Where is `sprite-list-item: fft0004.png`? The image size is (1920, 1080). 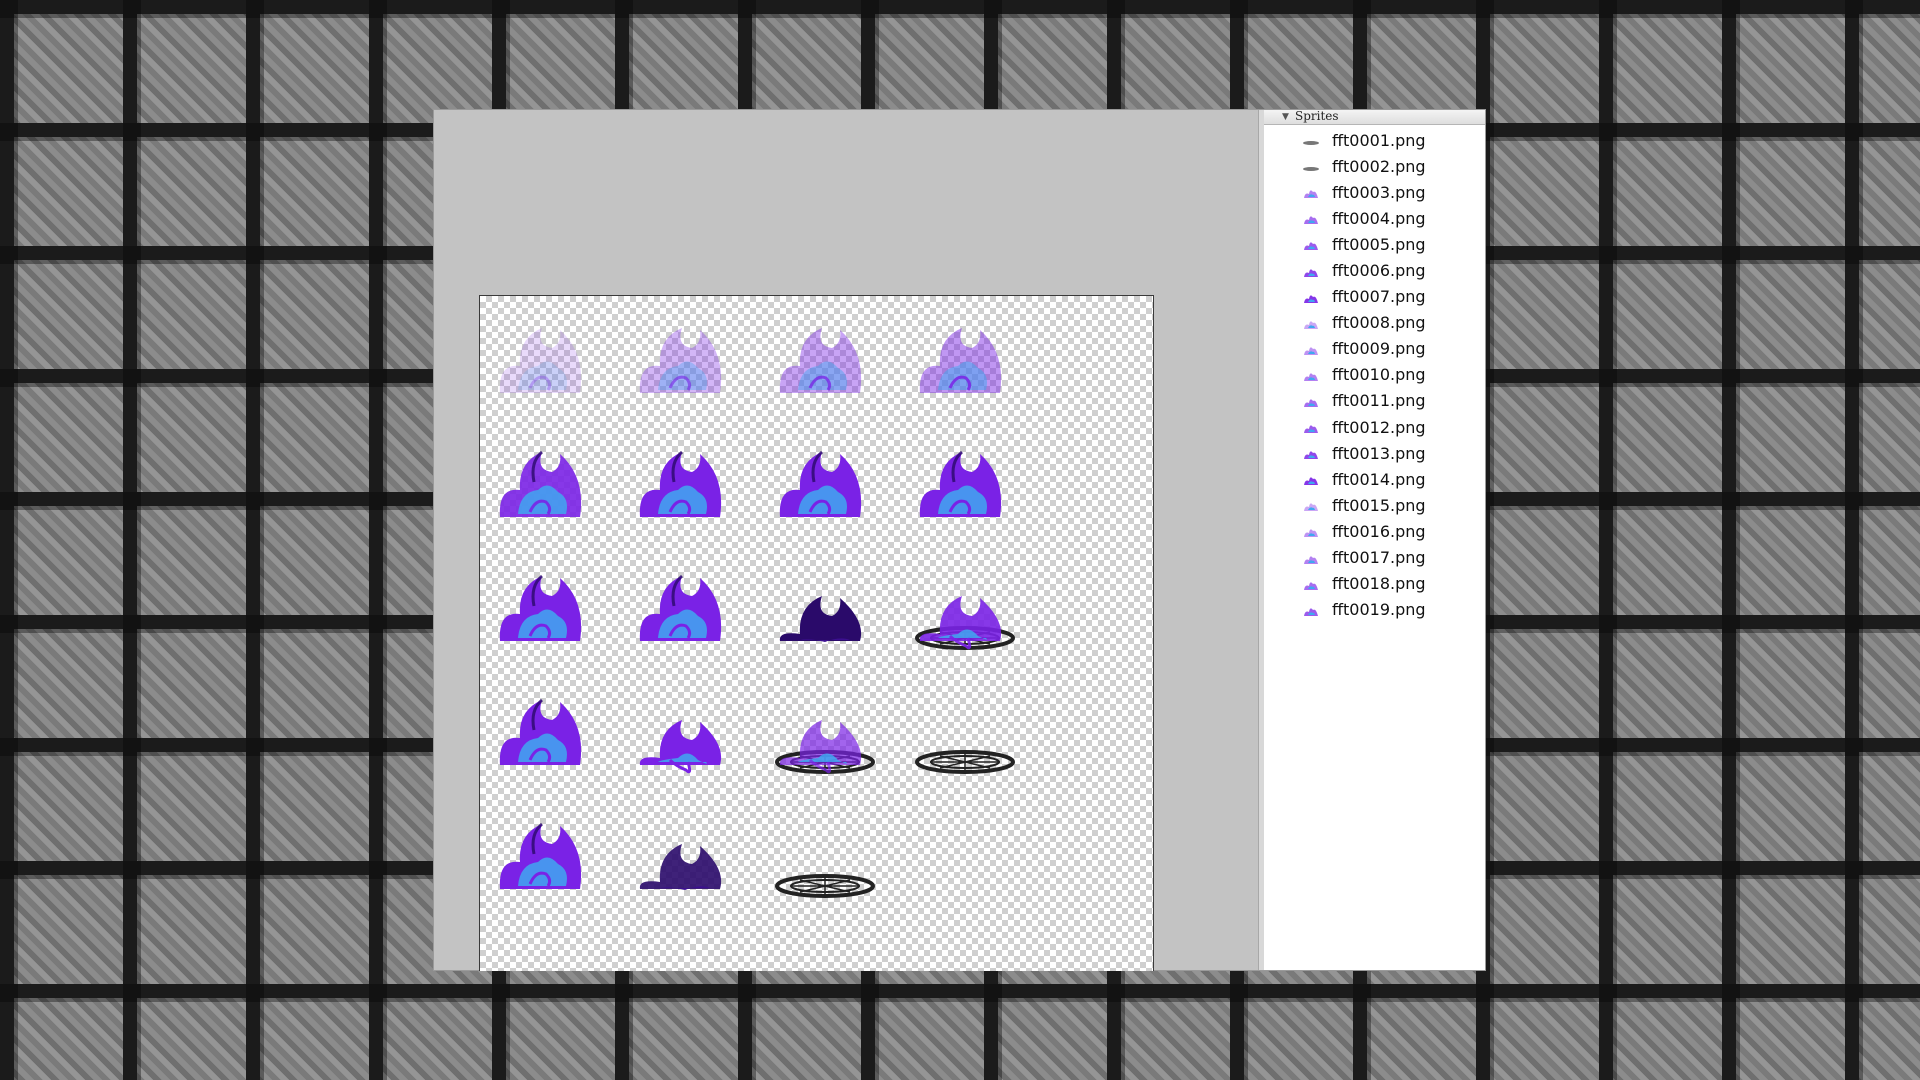
sprite-list-item: fft0004.png is located at coordinates (1374, 218).